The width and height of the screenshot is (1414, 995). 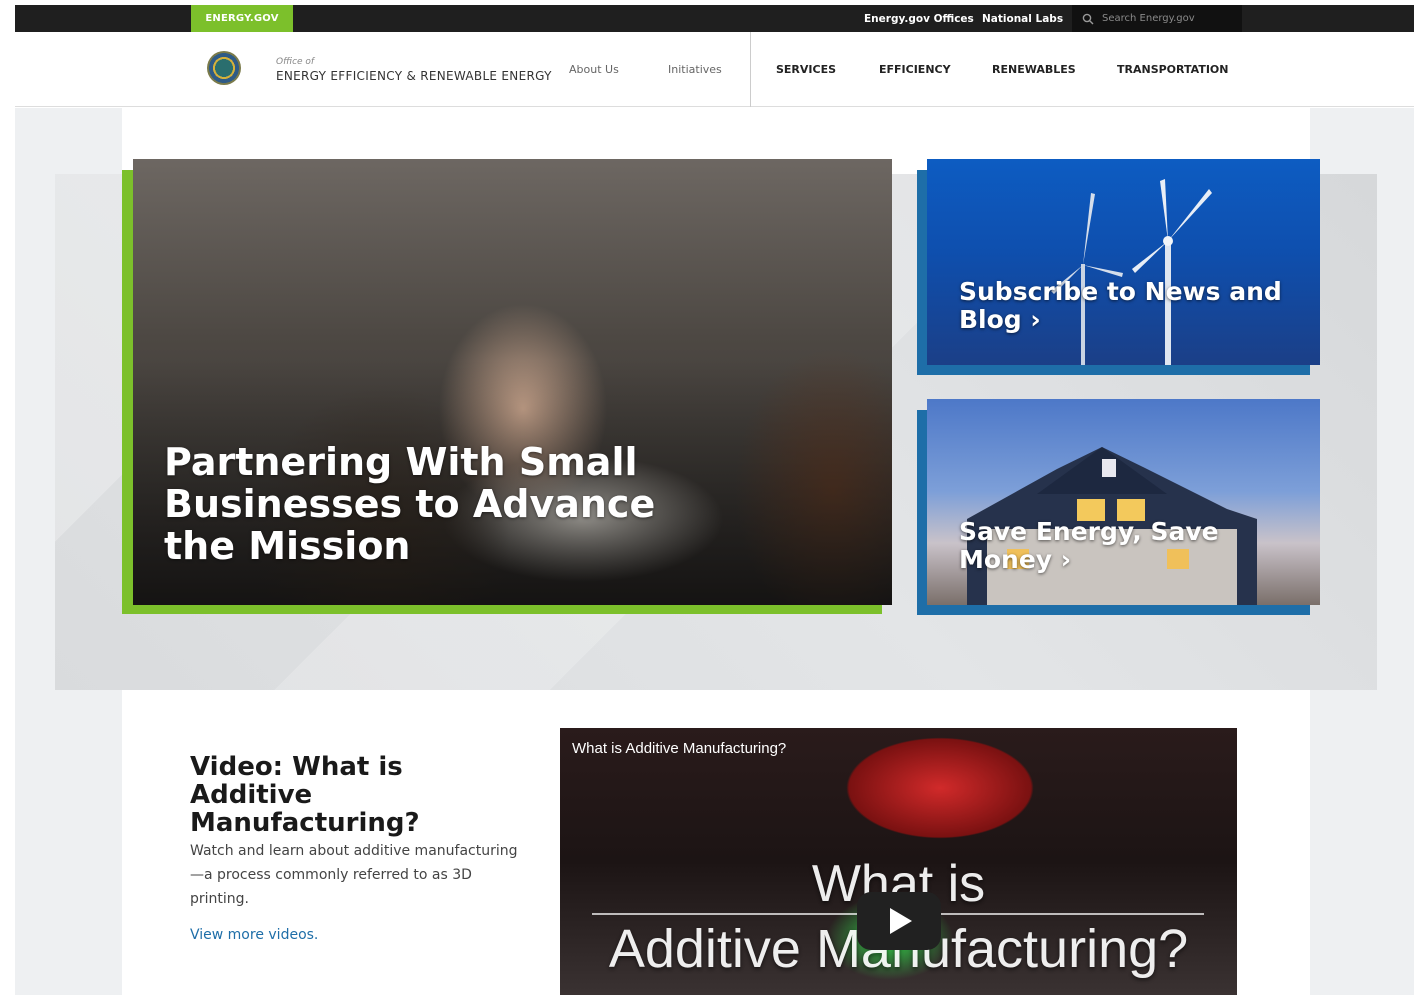 What do you see at coordinates (1172, 69) in the screenshot?
I see `nav-transportation: TRANSPORTATION` at bounding box center [1172, 69].